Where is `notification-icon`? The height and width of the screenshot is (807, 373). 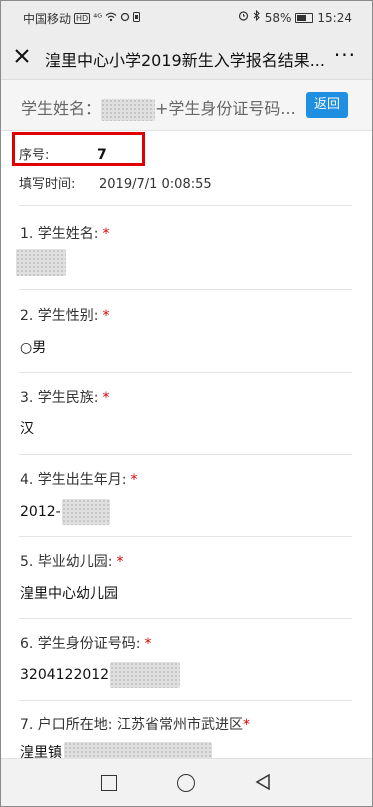
notification-icon is located at coordinates (137, 18).